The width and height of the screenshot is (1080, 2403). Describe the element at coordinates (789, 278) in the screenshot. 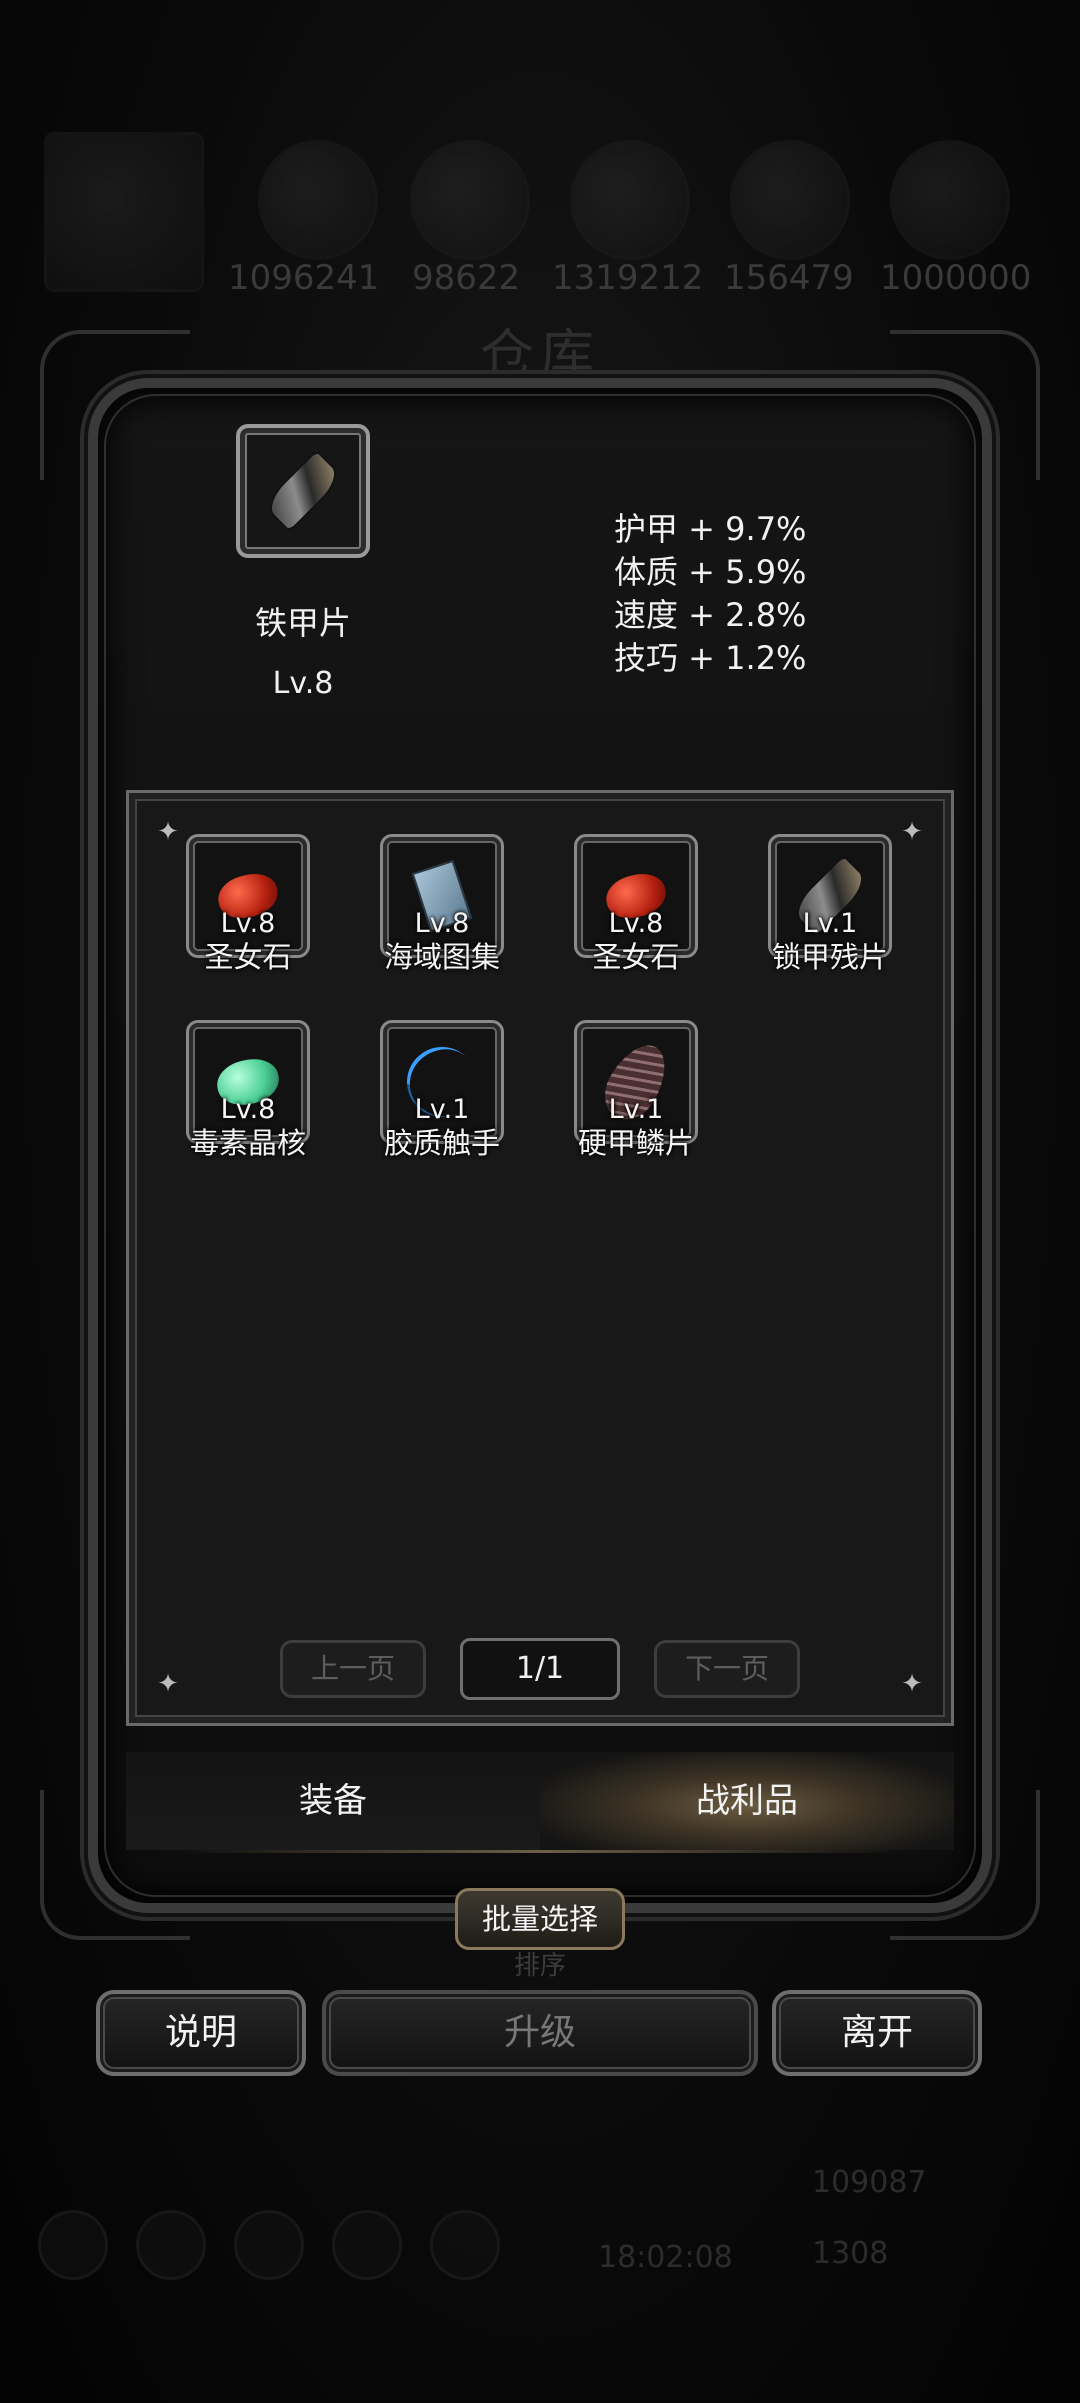

I see `background-resource-value: 156479` at that location.